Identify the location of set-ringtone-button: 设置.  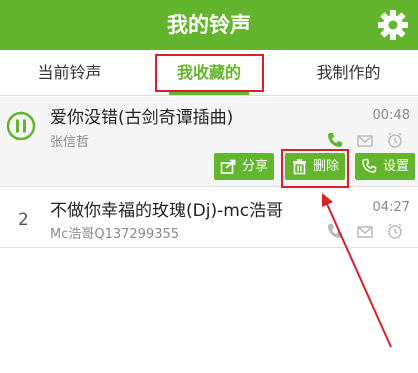
(385, 166).